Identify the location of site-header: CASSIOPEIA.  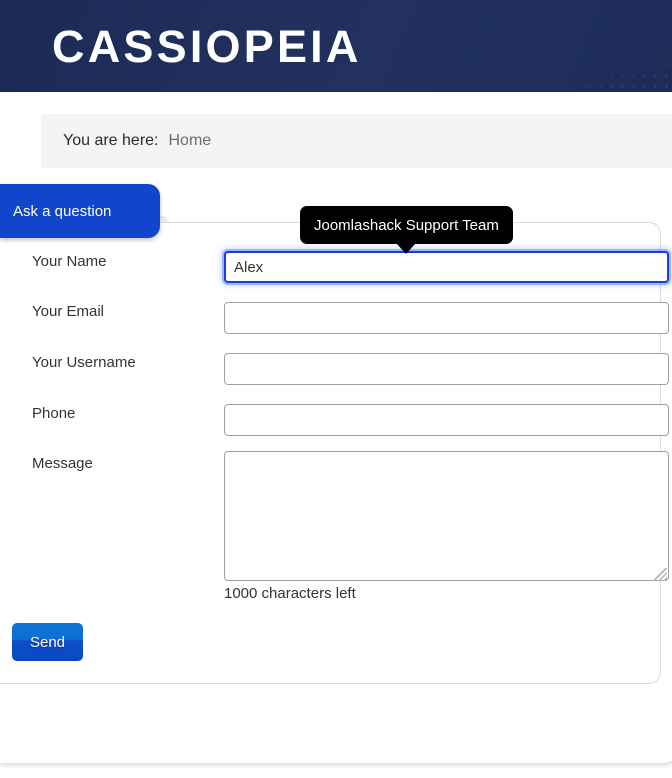
(336, 46).